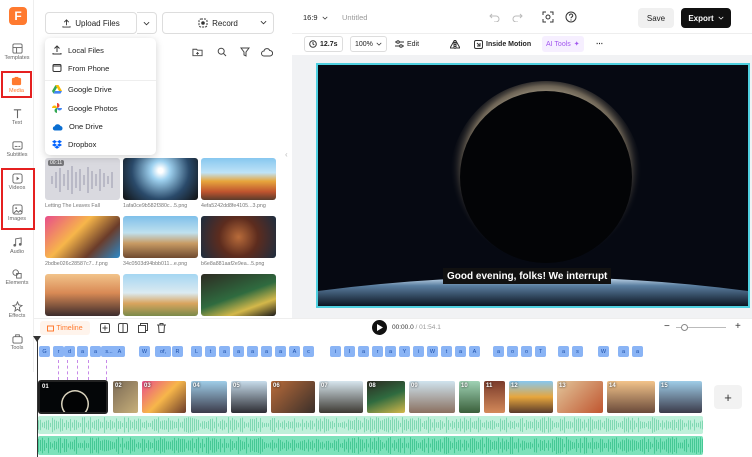  Describe the element at coordinates (218, 23) in the screenshot. I see `record-button: Record` at that location.